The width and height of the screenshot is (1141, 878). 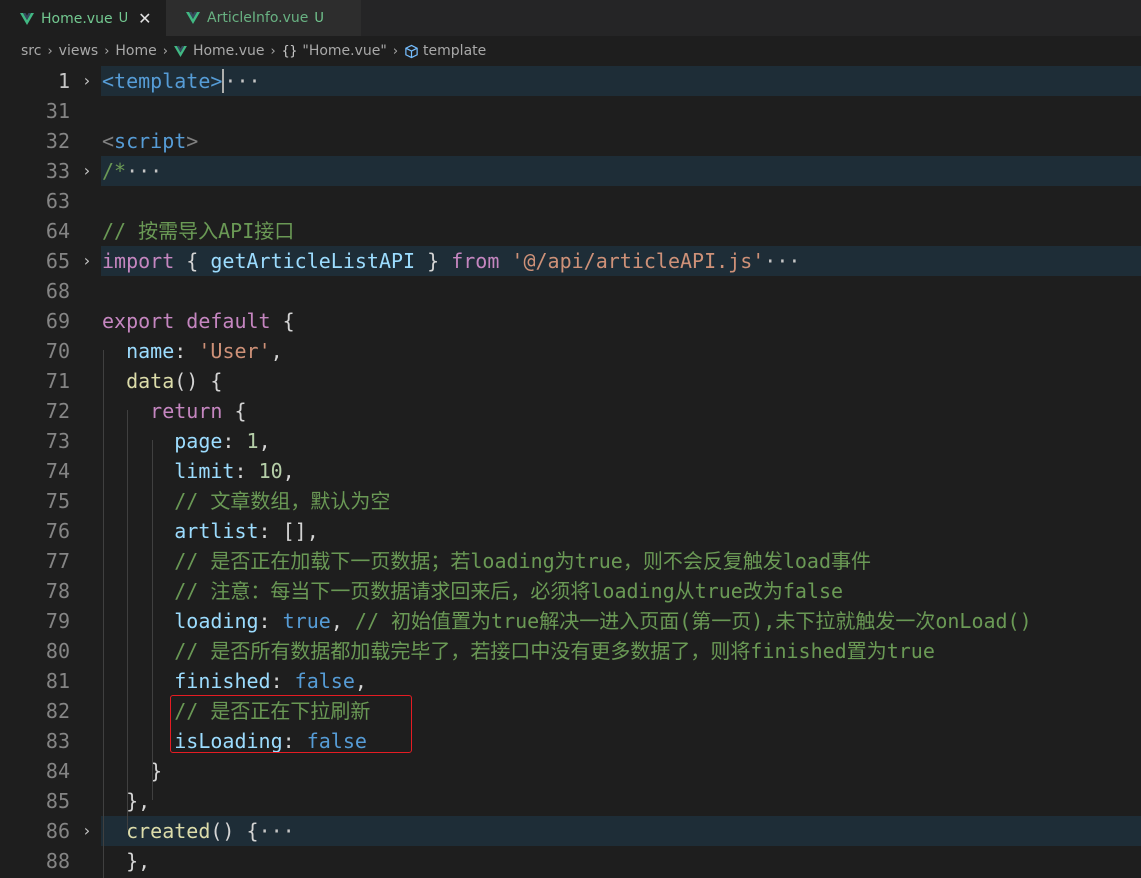 I want to click on code-line: 32 <script>, so click(x=570, y=141).